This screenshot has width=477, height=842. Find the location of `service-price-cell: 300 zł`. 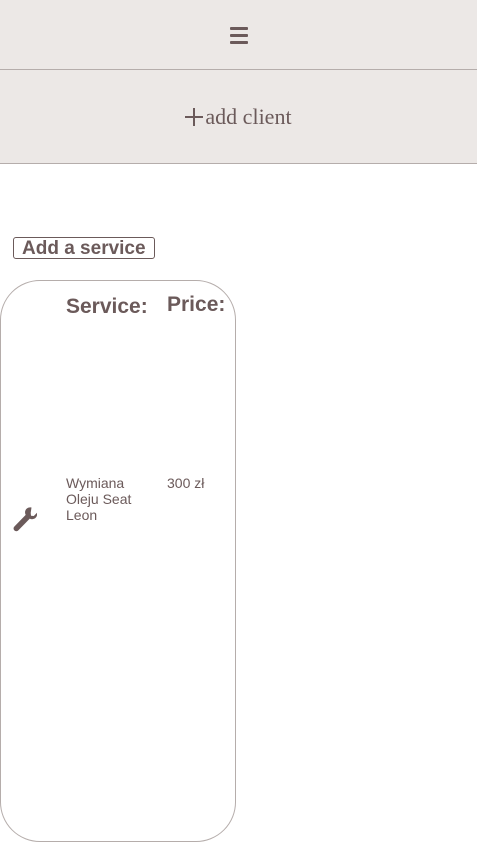

service-price-cell: 300 zł is located at coordinates (186, 483).